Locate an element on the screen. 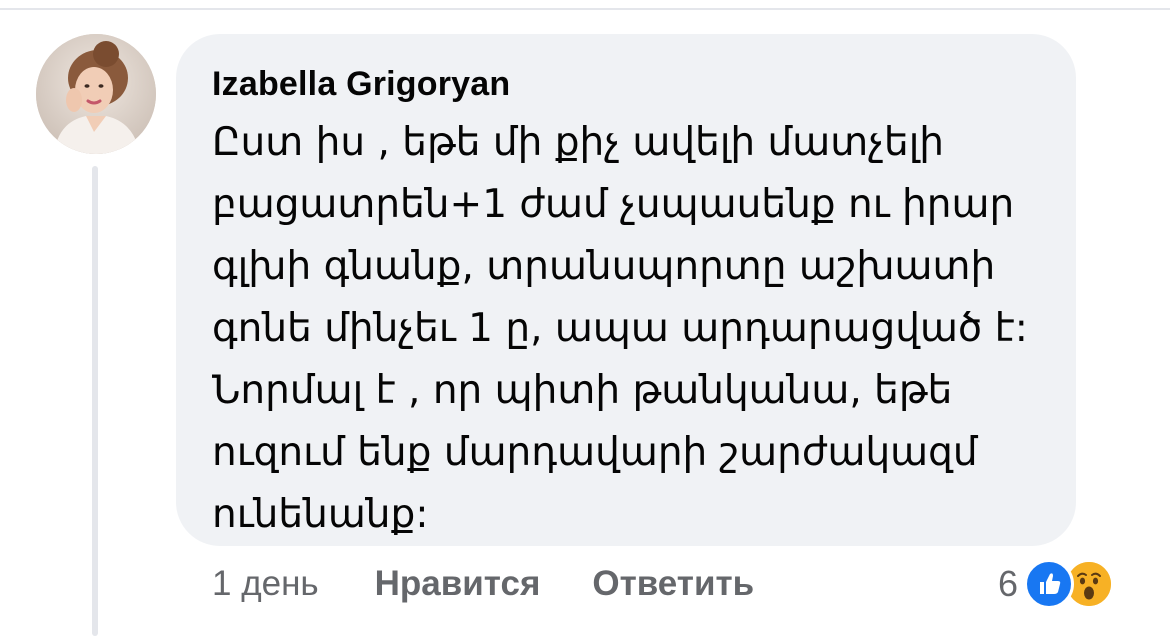 The width and height of the screenshot is (1170, 636). comment-author: Izabella Grigoryan is located at coordinates (629, 84).